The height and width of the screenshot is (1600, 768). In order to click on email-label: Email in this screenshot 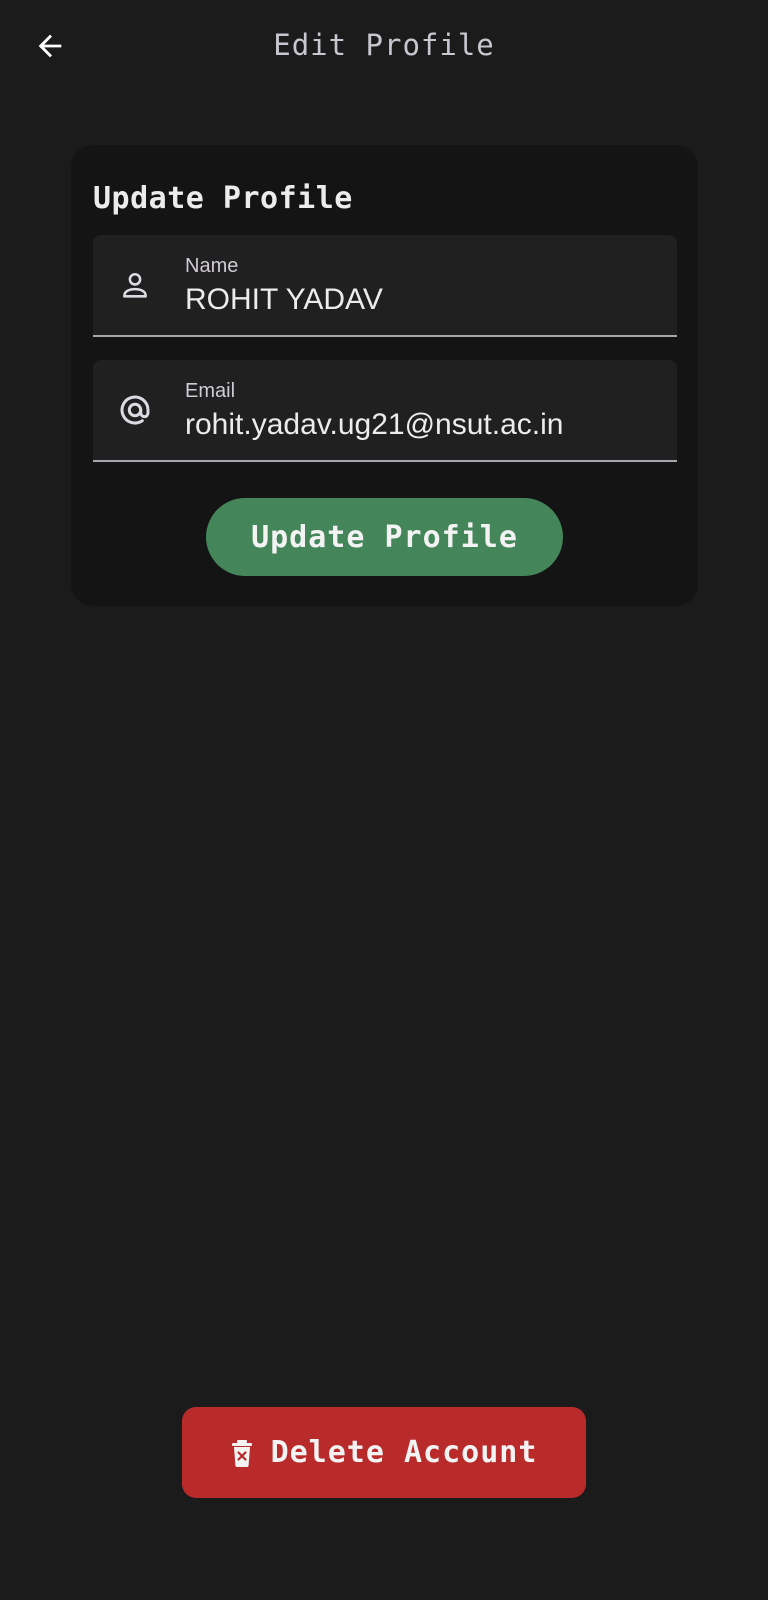, I will do `click(210, 391)`.